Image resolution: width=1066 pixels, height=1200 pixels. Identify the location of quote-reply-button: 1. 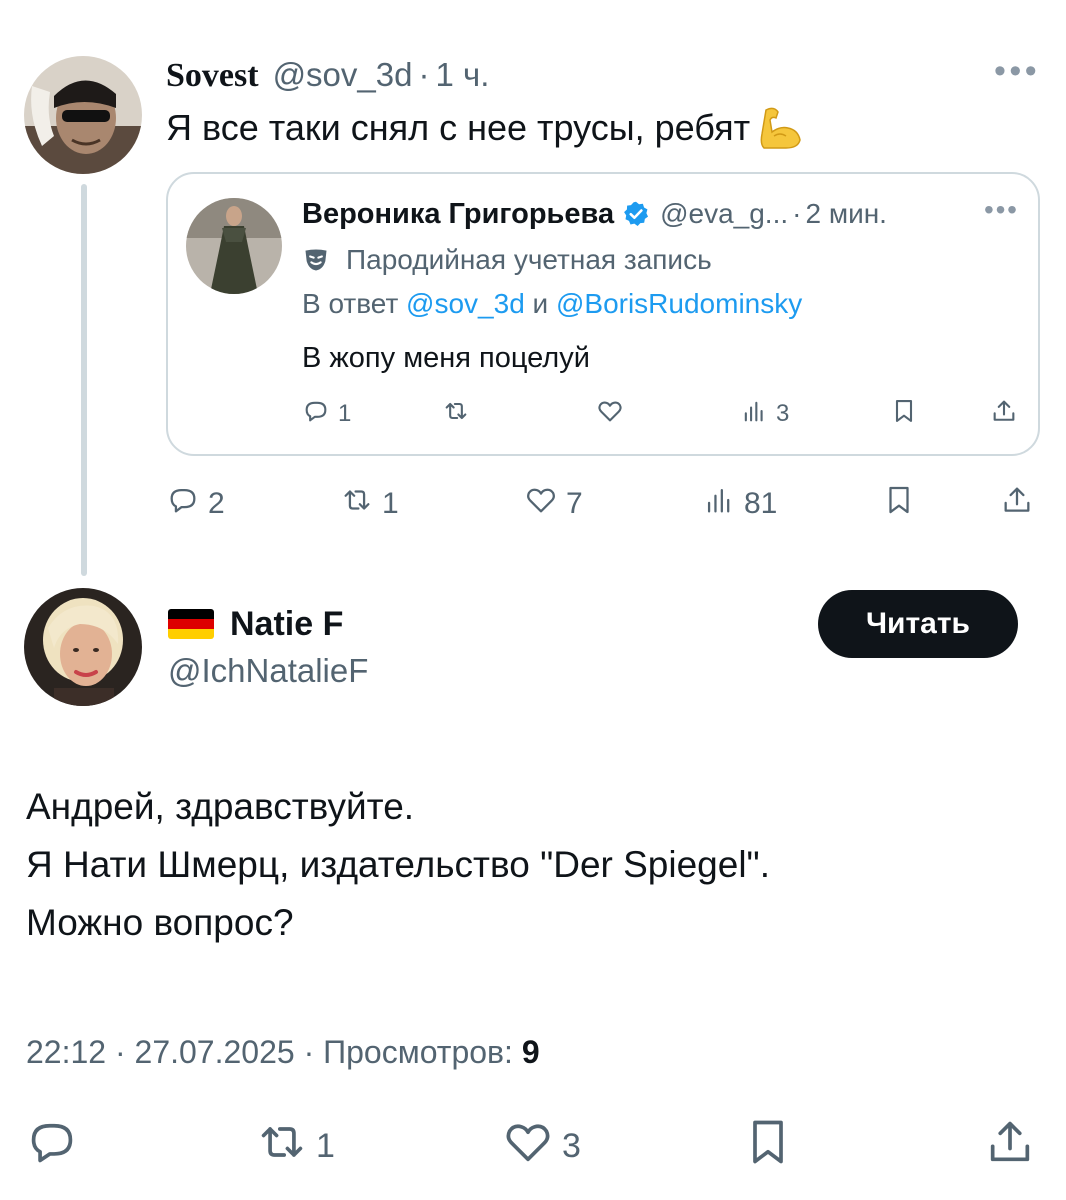
(326, 414).